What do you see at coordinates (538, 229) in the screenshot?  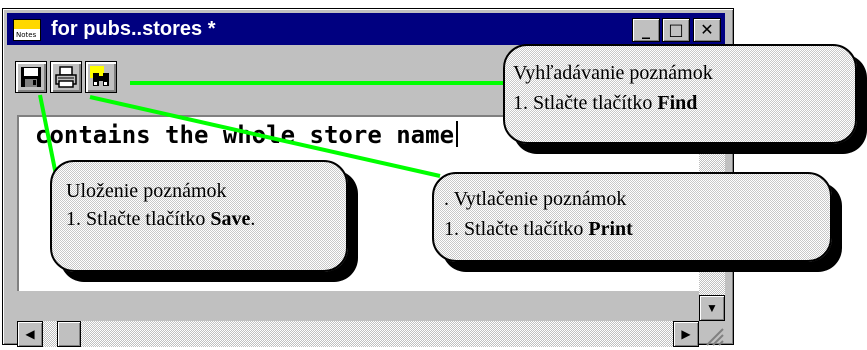 I see `print-callout-step: 1. Stlačte tlačítko Print` at bounding box center [538, 229].